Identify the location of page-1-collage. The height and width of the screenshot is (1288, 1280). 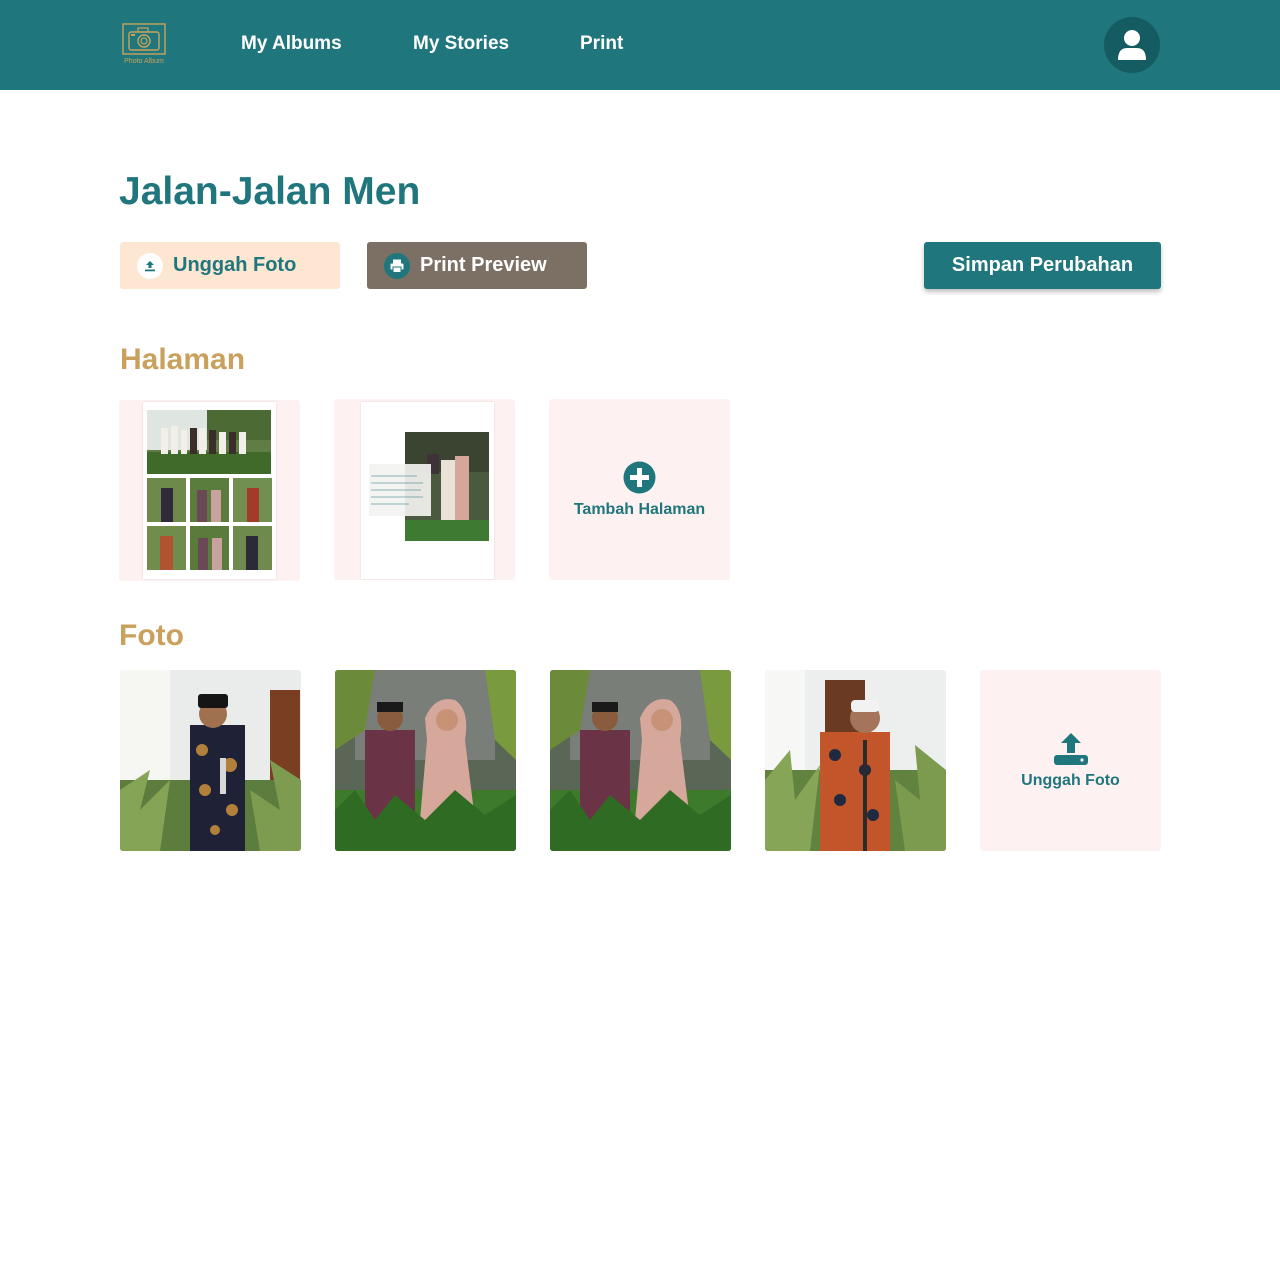
(209, 490).